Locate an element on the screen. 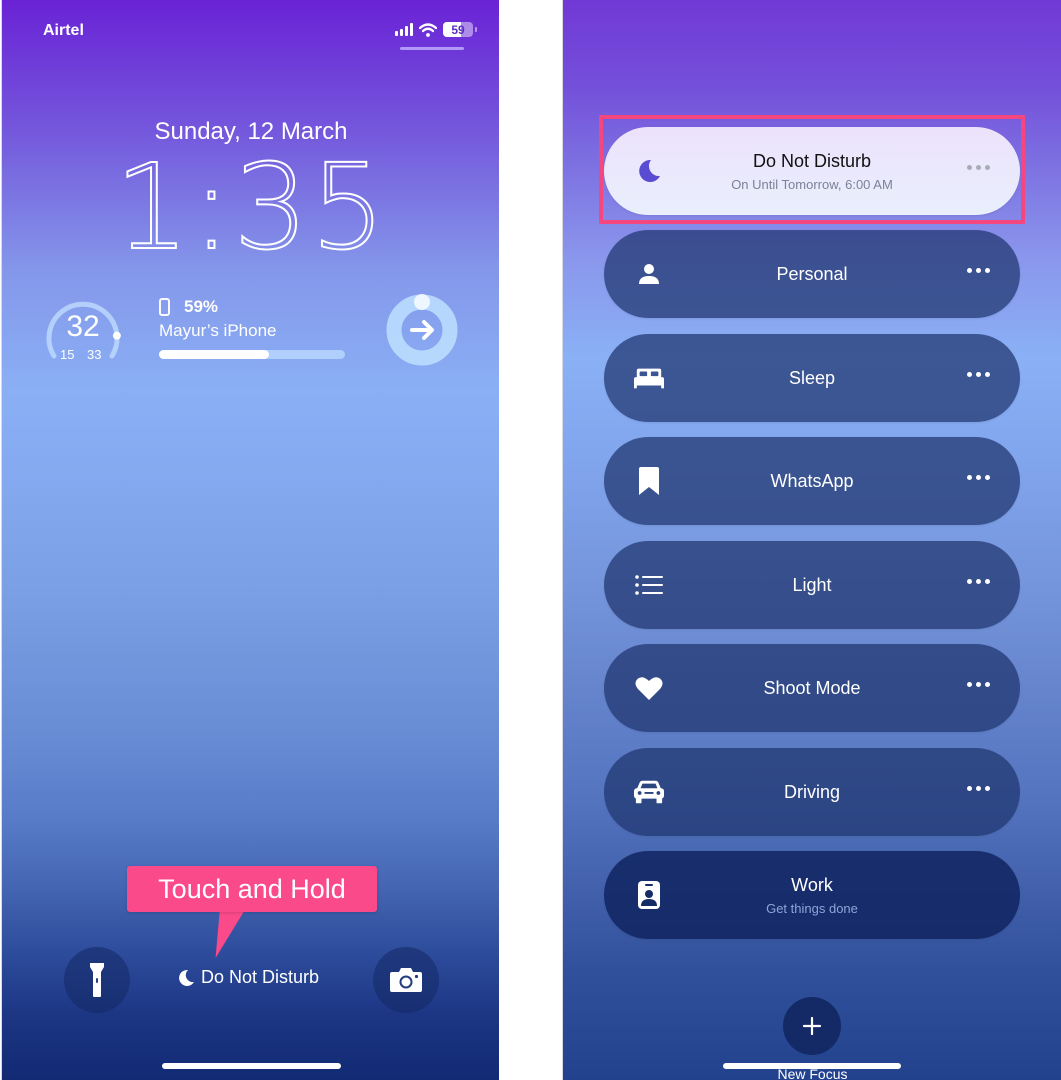 The image size is (1061, 1080). focus-item-personal: Personal is located at coordinates (812, 274).